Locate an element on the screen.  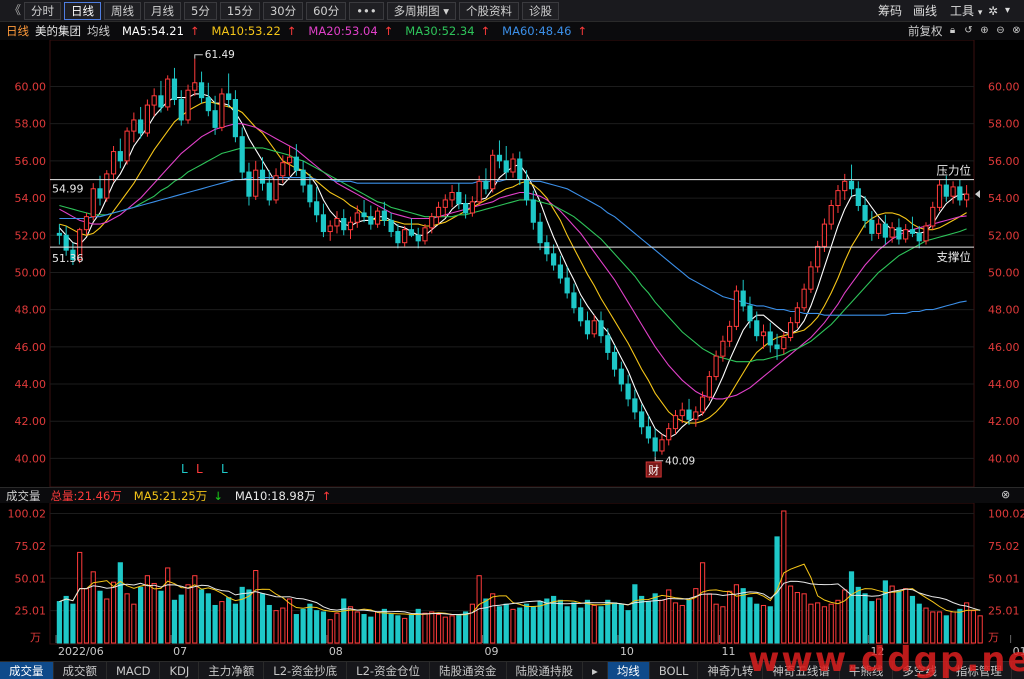
volume-tick-right: 75.02 is located at coordinates (1004, 546).